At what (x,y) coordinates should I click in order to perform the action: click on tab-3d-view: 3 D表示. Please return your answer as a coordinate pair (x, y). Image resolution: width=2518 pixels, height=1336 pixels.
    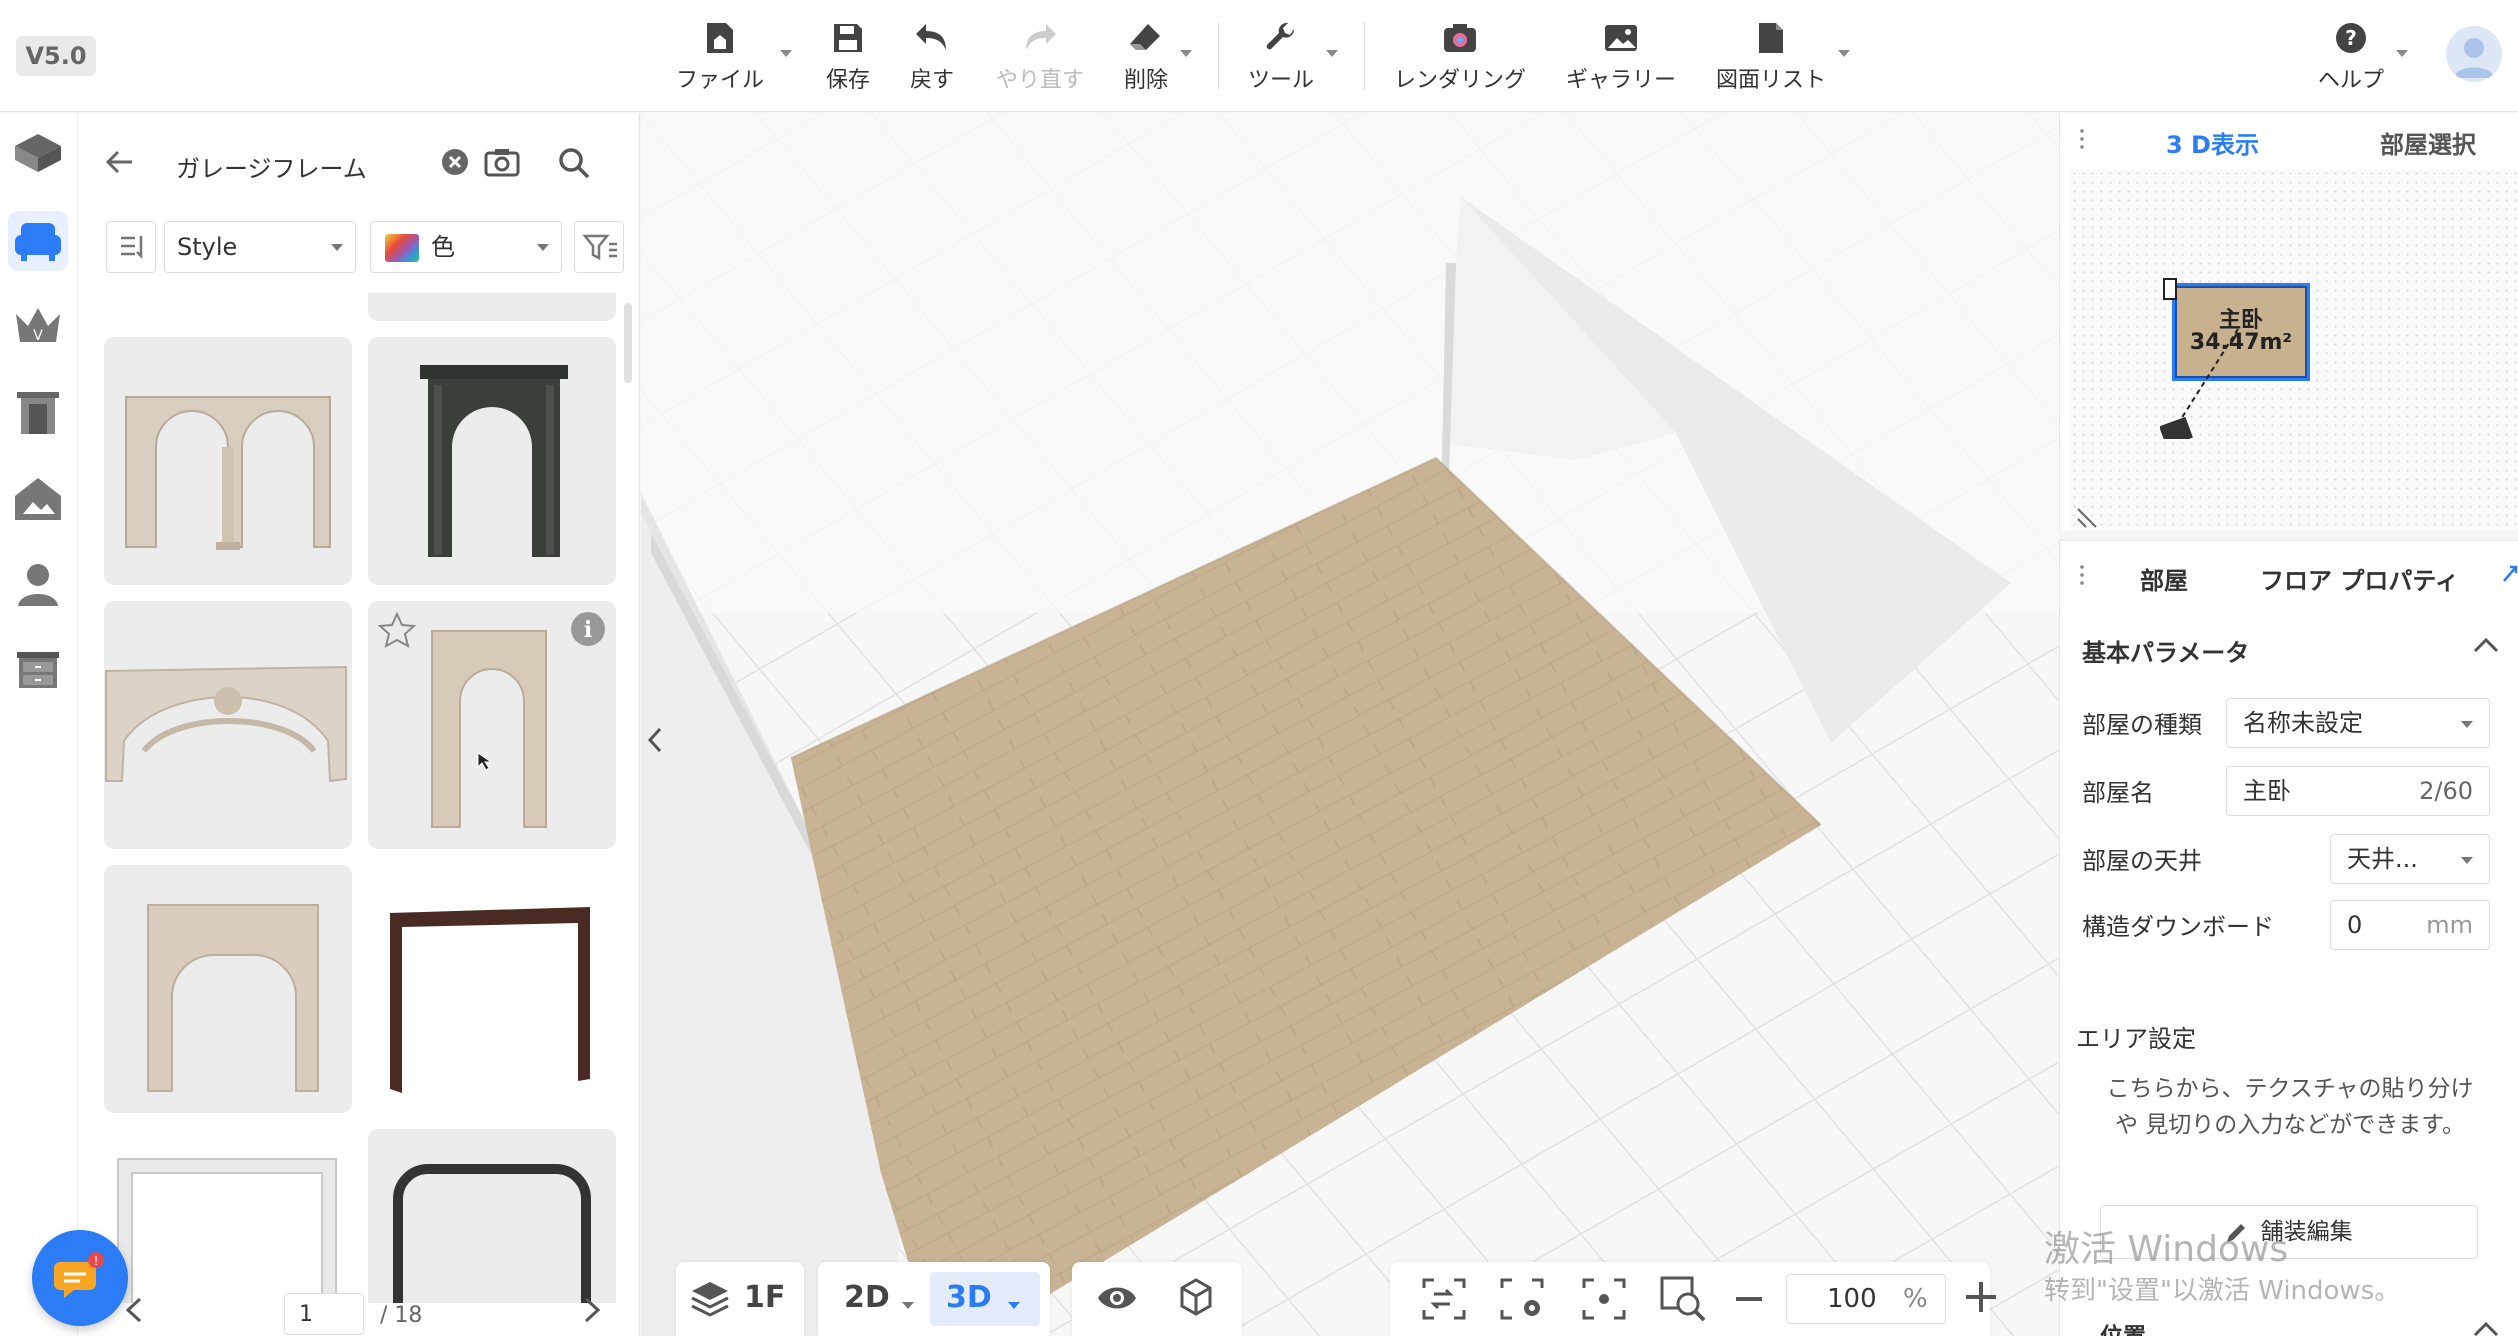
    Looking at the image, I should click on (2212, 142).